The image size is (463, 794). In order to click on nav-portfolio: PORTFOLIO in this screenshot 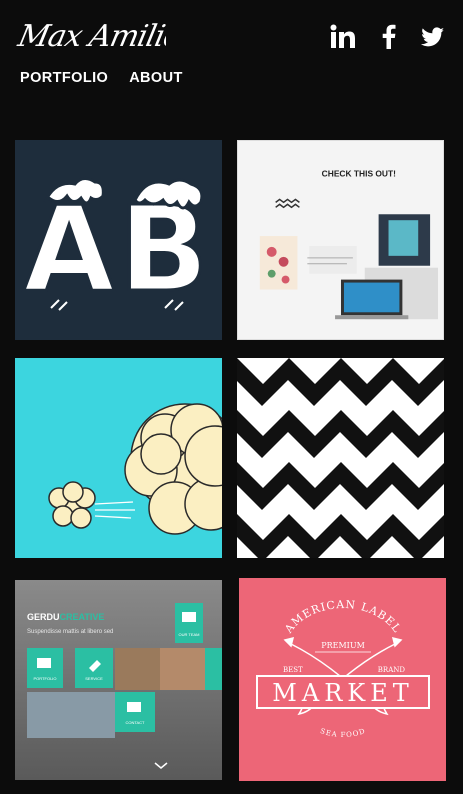, I will do `click(64, 78)`.